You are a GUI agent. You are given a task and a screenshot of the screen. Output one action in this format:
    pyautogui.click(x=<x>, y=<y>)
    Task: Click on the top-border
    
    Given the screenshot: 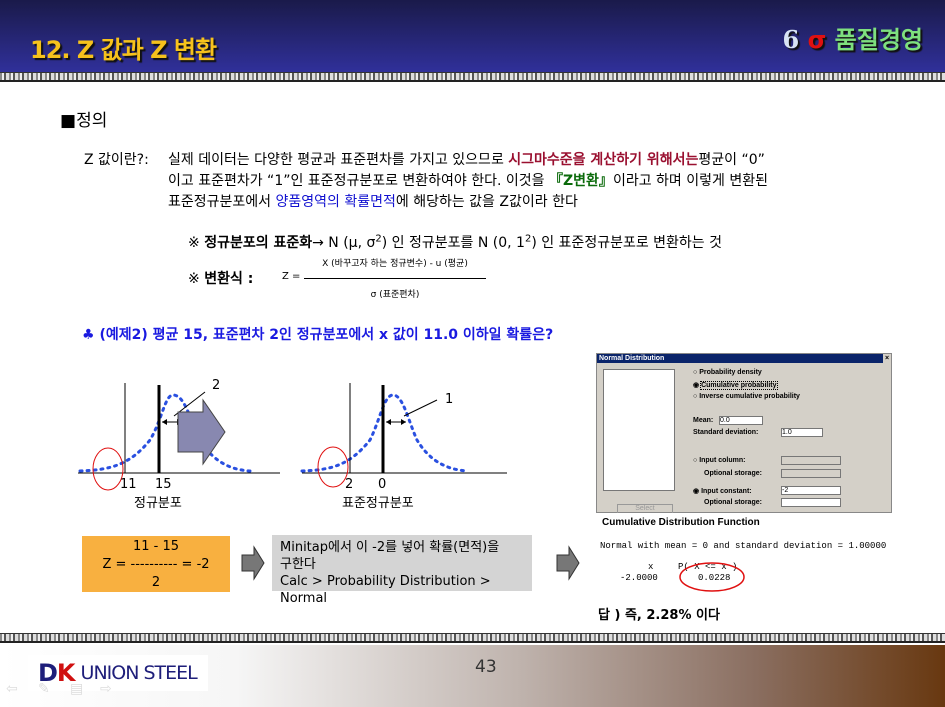 What is the action you would take?
    pyautogui.click(x=472, y=77)
    